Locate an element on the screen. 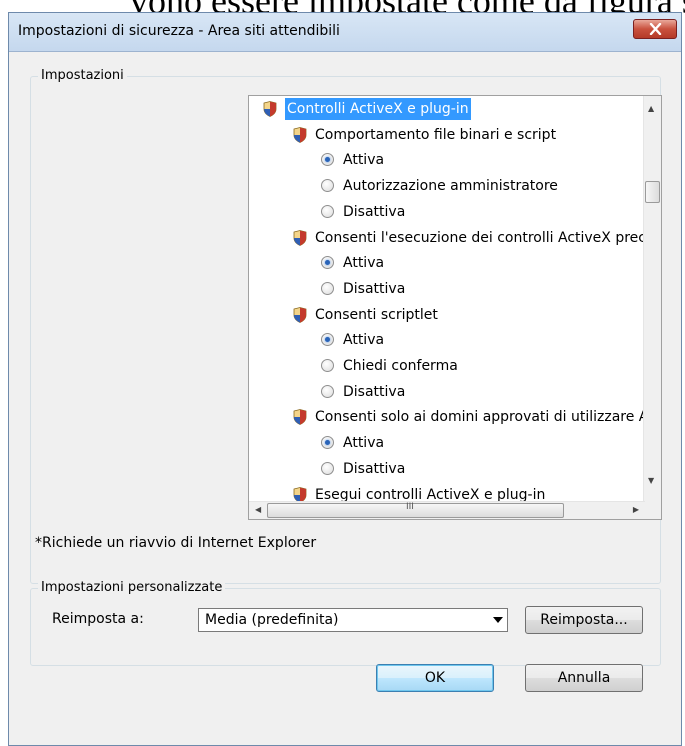 This screenshot has height=746, width=685. scrollbar-corner is located at coordinates (652, 510).